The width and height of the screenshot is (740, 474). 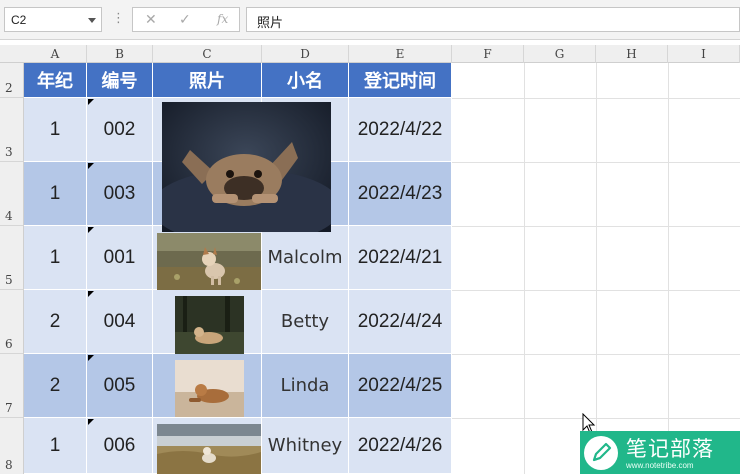 I want to click on watermark-url: www.notetribe.com, so click(x=660, y=465).